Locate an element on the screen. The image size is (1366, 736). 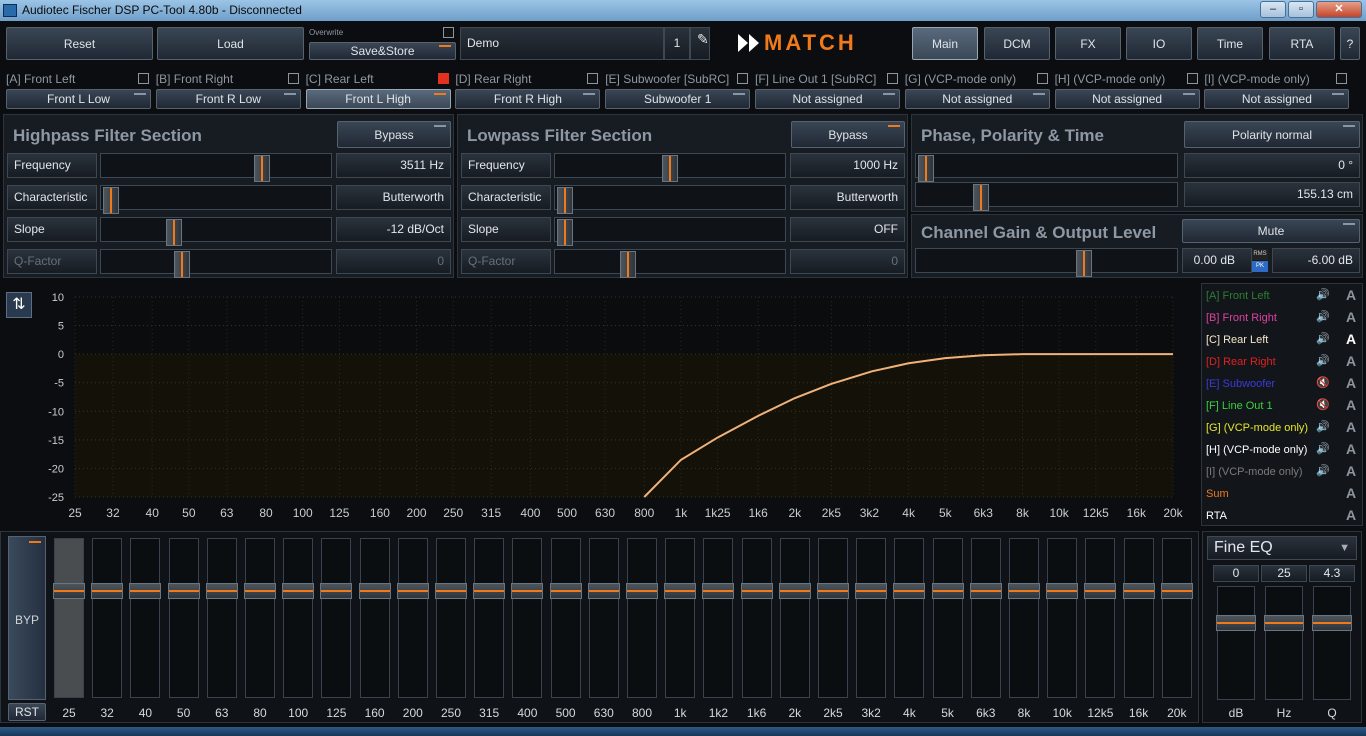
maximize-button: ▫ is located at coordinates (1301, 9).